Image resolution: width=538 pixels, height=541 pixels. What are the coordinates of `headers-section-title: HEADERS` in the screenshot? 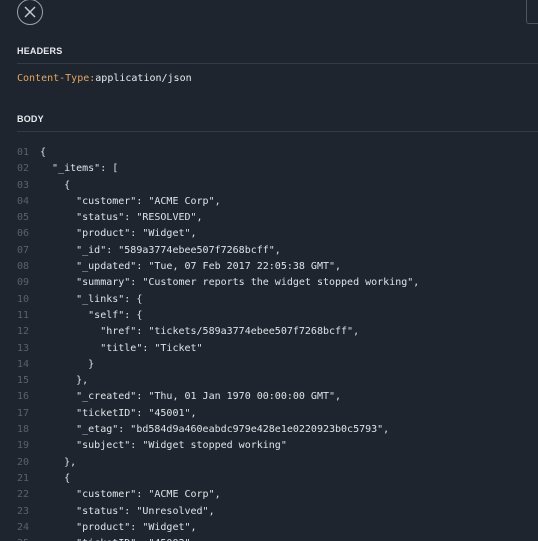 It's located at (40, 51).